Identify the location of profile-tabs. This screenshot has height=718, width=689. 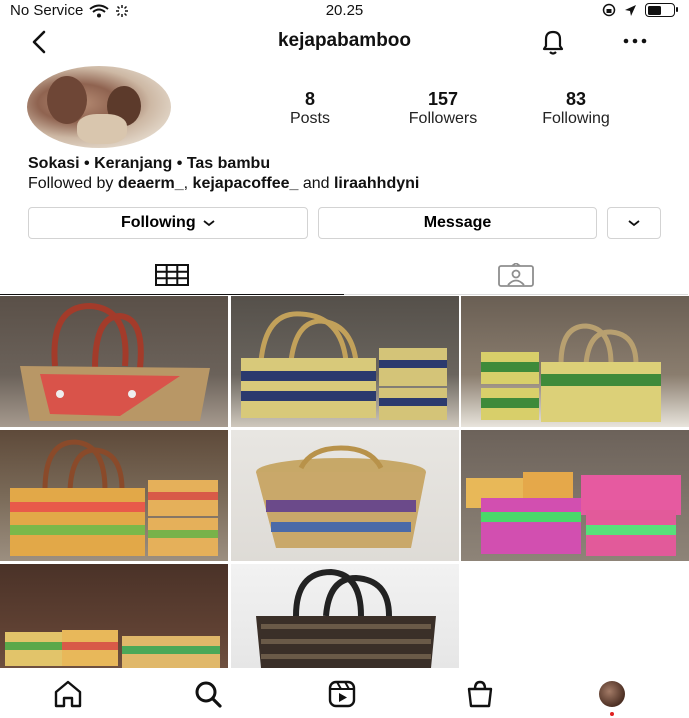
(344, 275).